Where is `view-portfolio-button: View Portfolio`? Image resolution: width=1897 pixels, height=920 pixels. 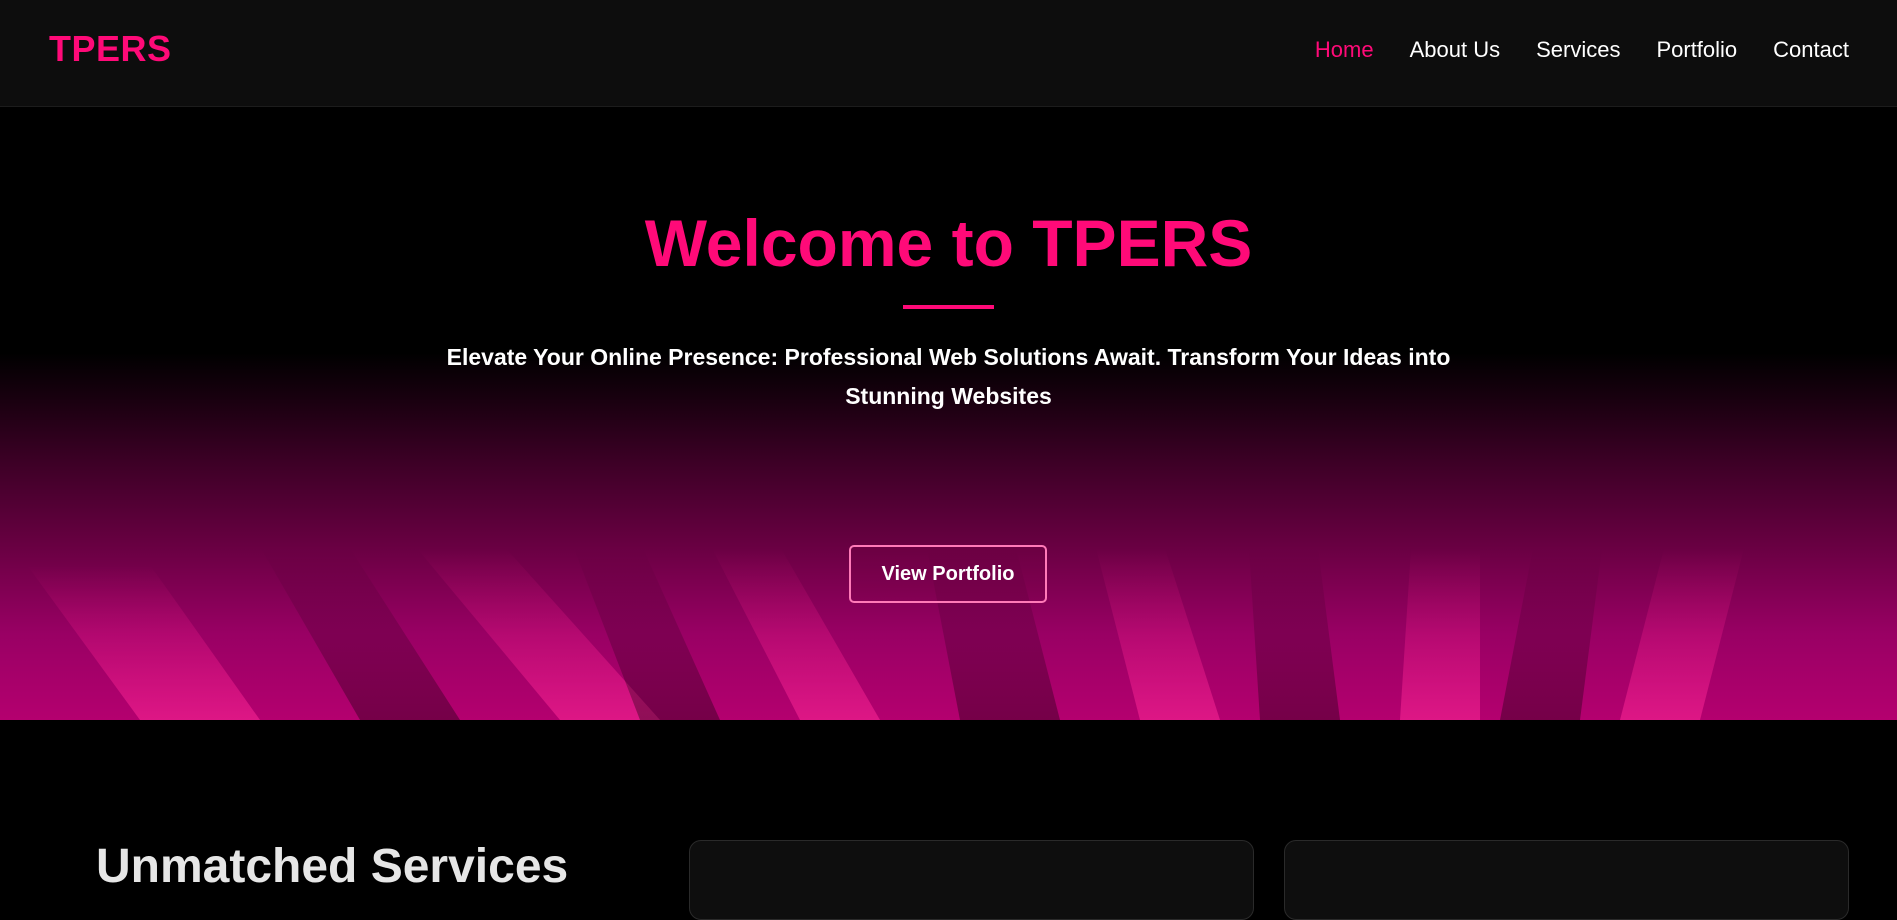 view-portfolio-button: View Portfolio is located at coordinates (948, 574).